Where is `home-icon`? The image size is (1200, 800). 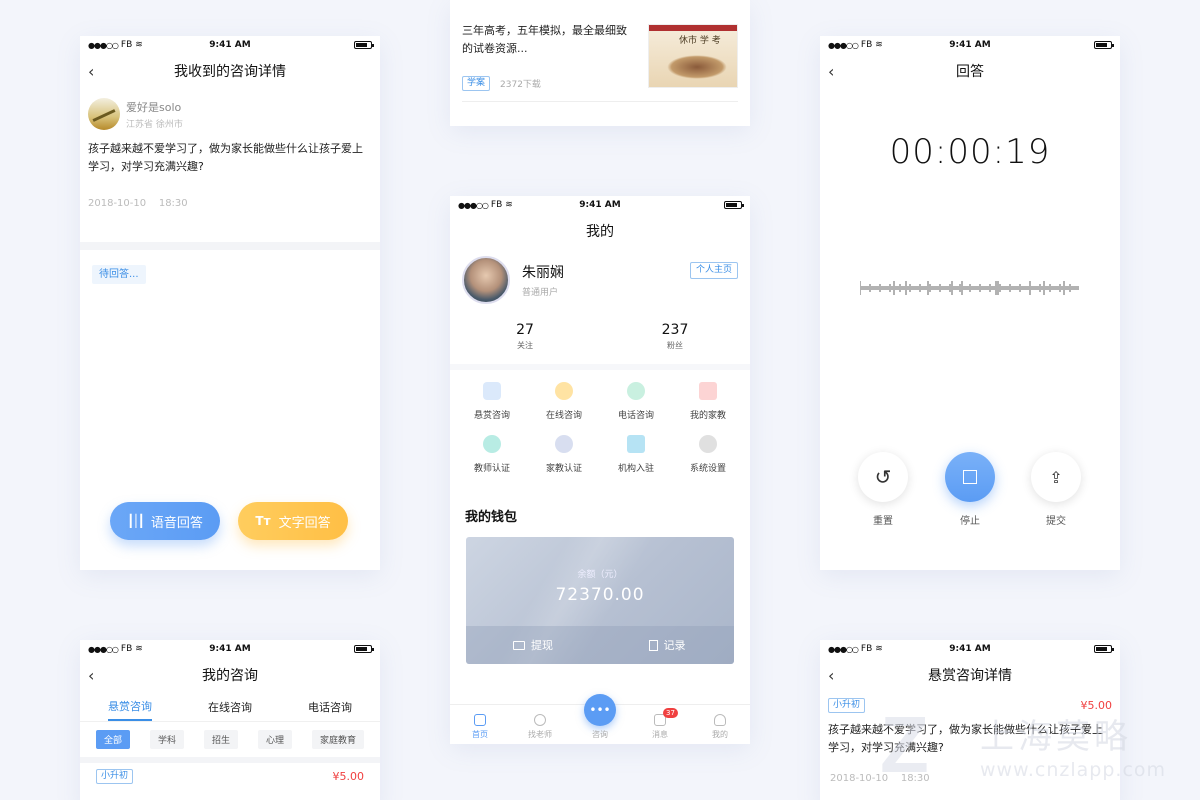
home-icon is located at coordinates (480, 720).